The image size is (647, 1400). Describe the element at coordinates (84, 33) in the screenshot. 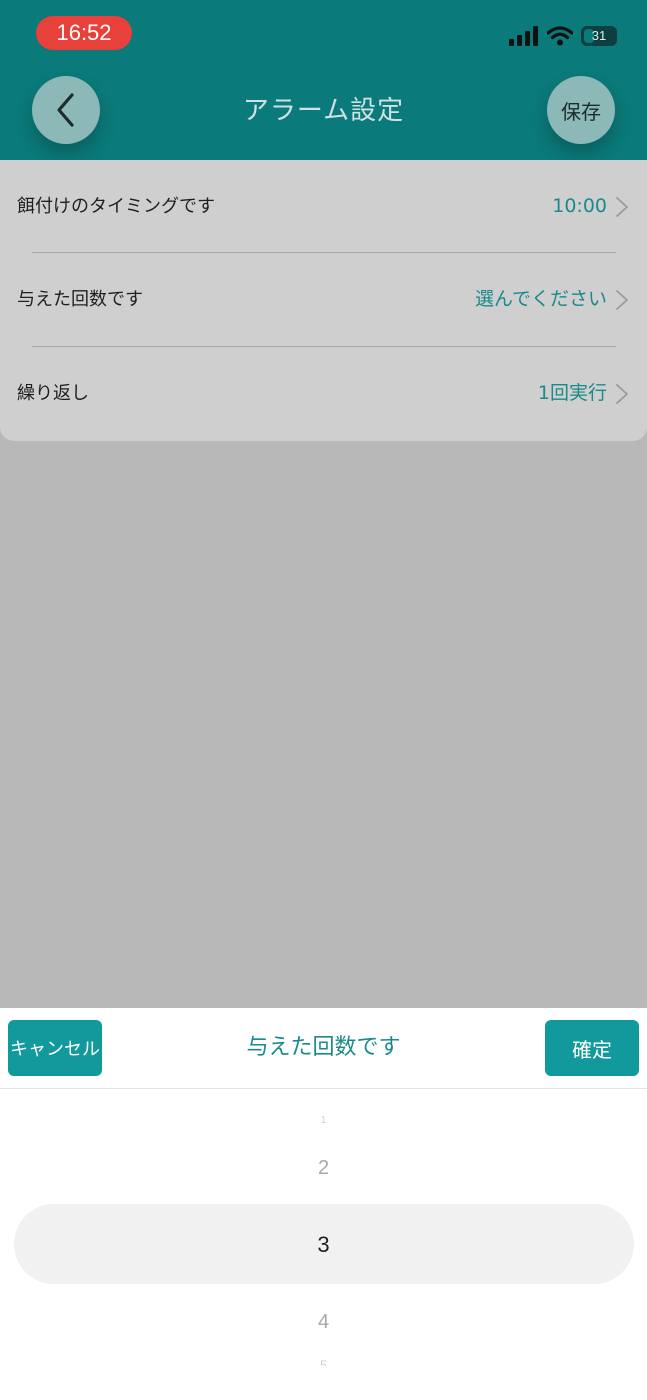

I see `status-time: 16:52` at that location.